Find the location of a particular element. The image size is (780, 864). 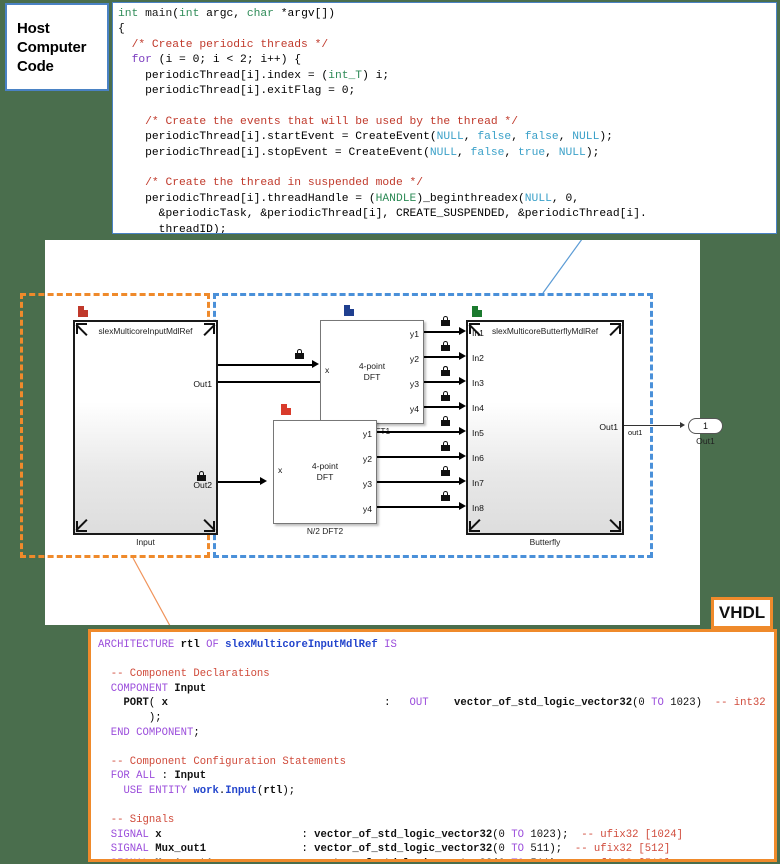

port-butterfly-in4: In4 is located at coordinates (478, 408).